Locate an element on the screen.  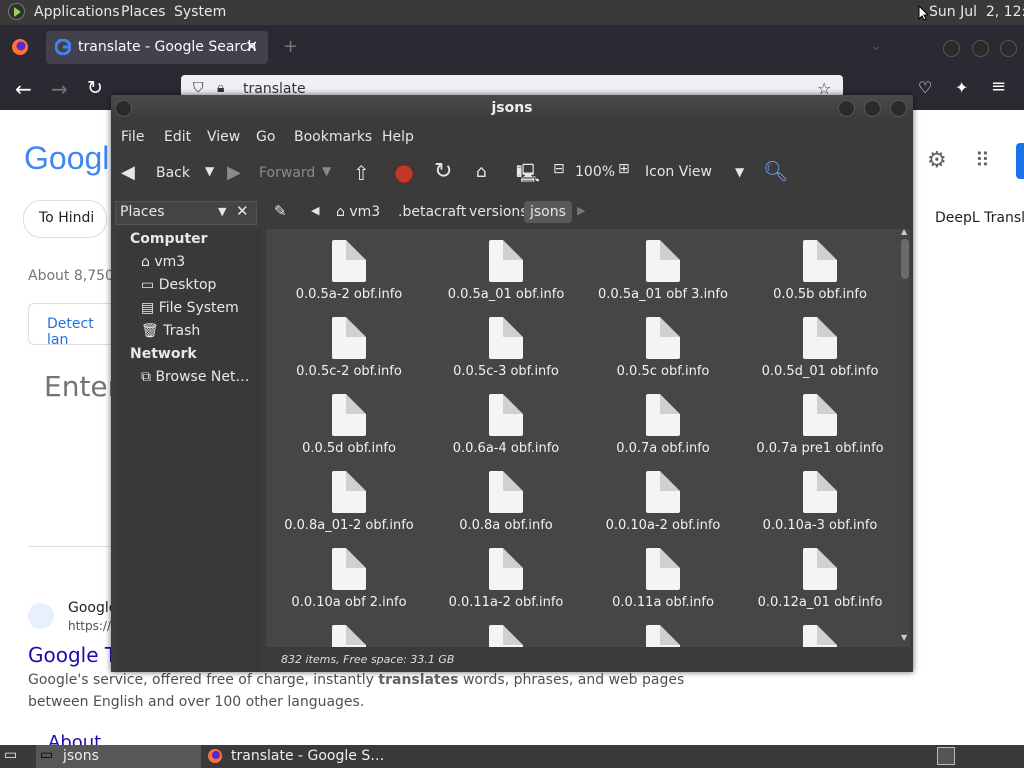
chip-deepl: DeepL Transla is located at coordinates (979, 218).